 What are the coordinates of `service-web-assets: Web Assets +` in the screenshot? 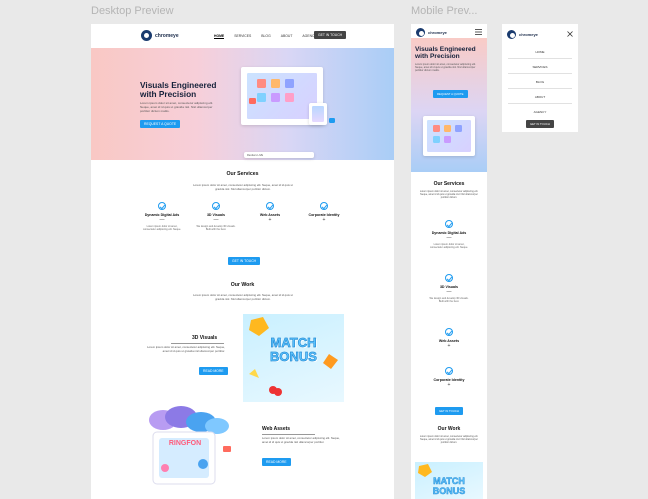 It's located at (270, 212).